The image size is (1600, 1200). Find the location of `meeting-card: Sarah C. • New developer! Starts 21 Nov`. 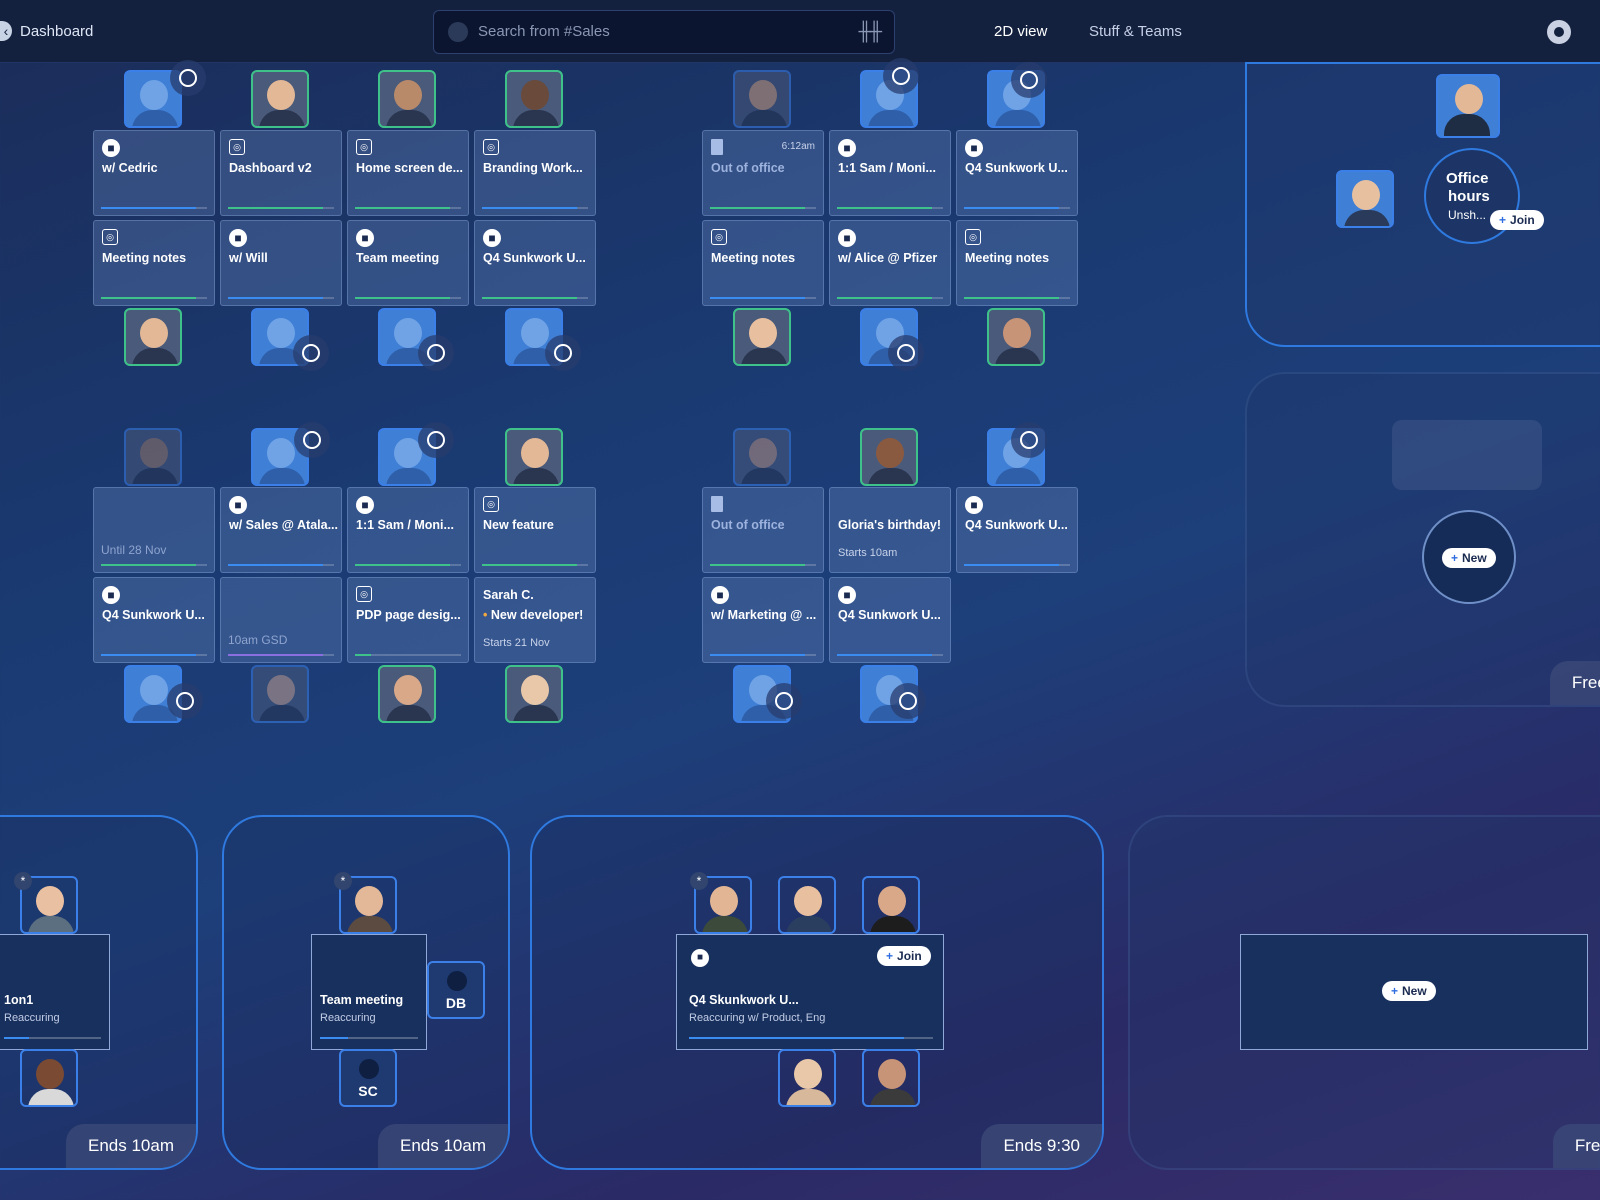

meeting-card: Sarah C. • New developer! Starts 21 Nov is located at coordinates (535, 620).